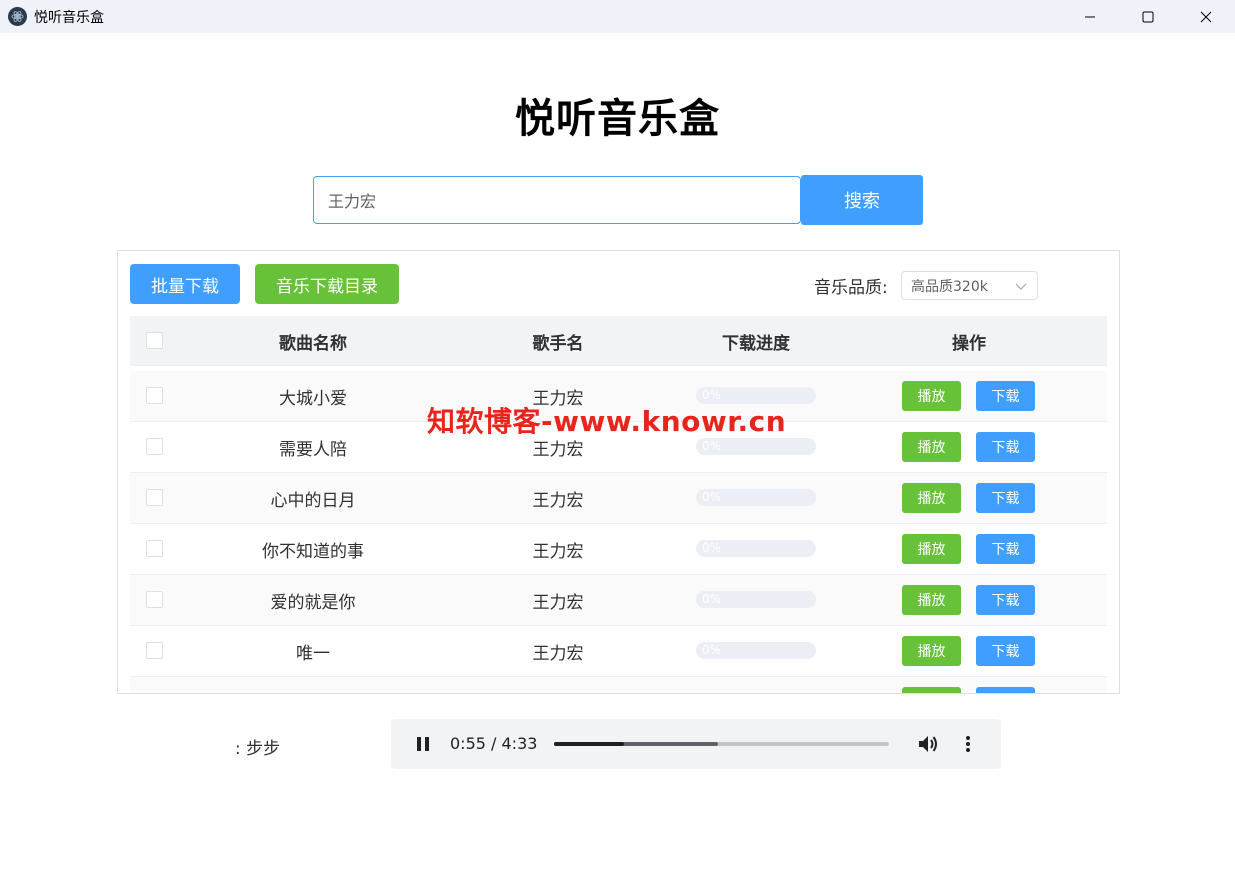 This screenshot has height=885, width=1235. I want to click on table-row: 大城小爱 王力宏 0% 播放 下载, so click(618, 396).